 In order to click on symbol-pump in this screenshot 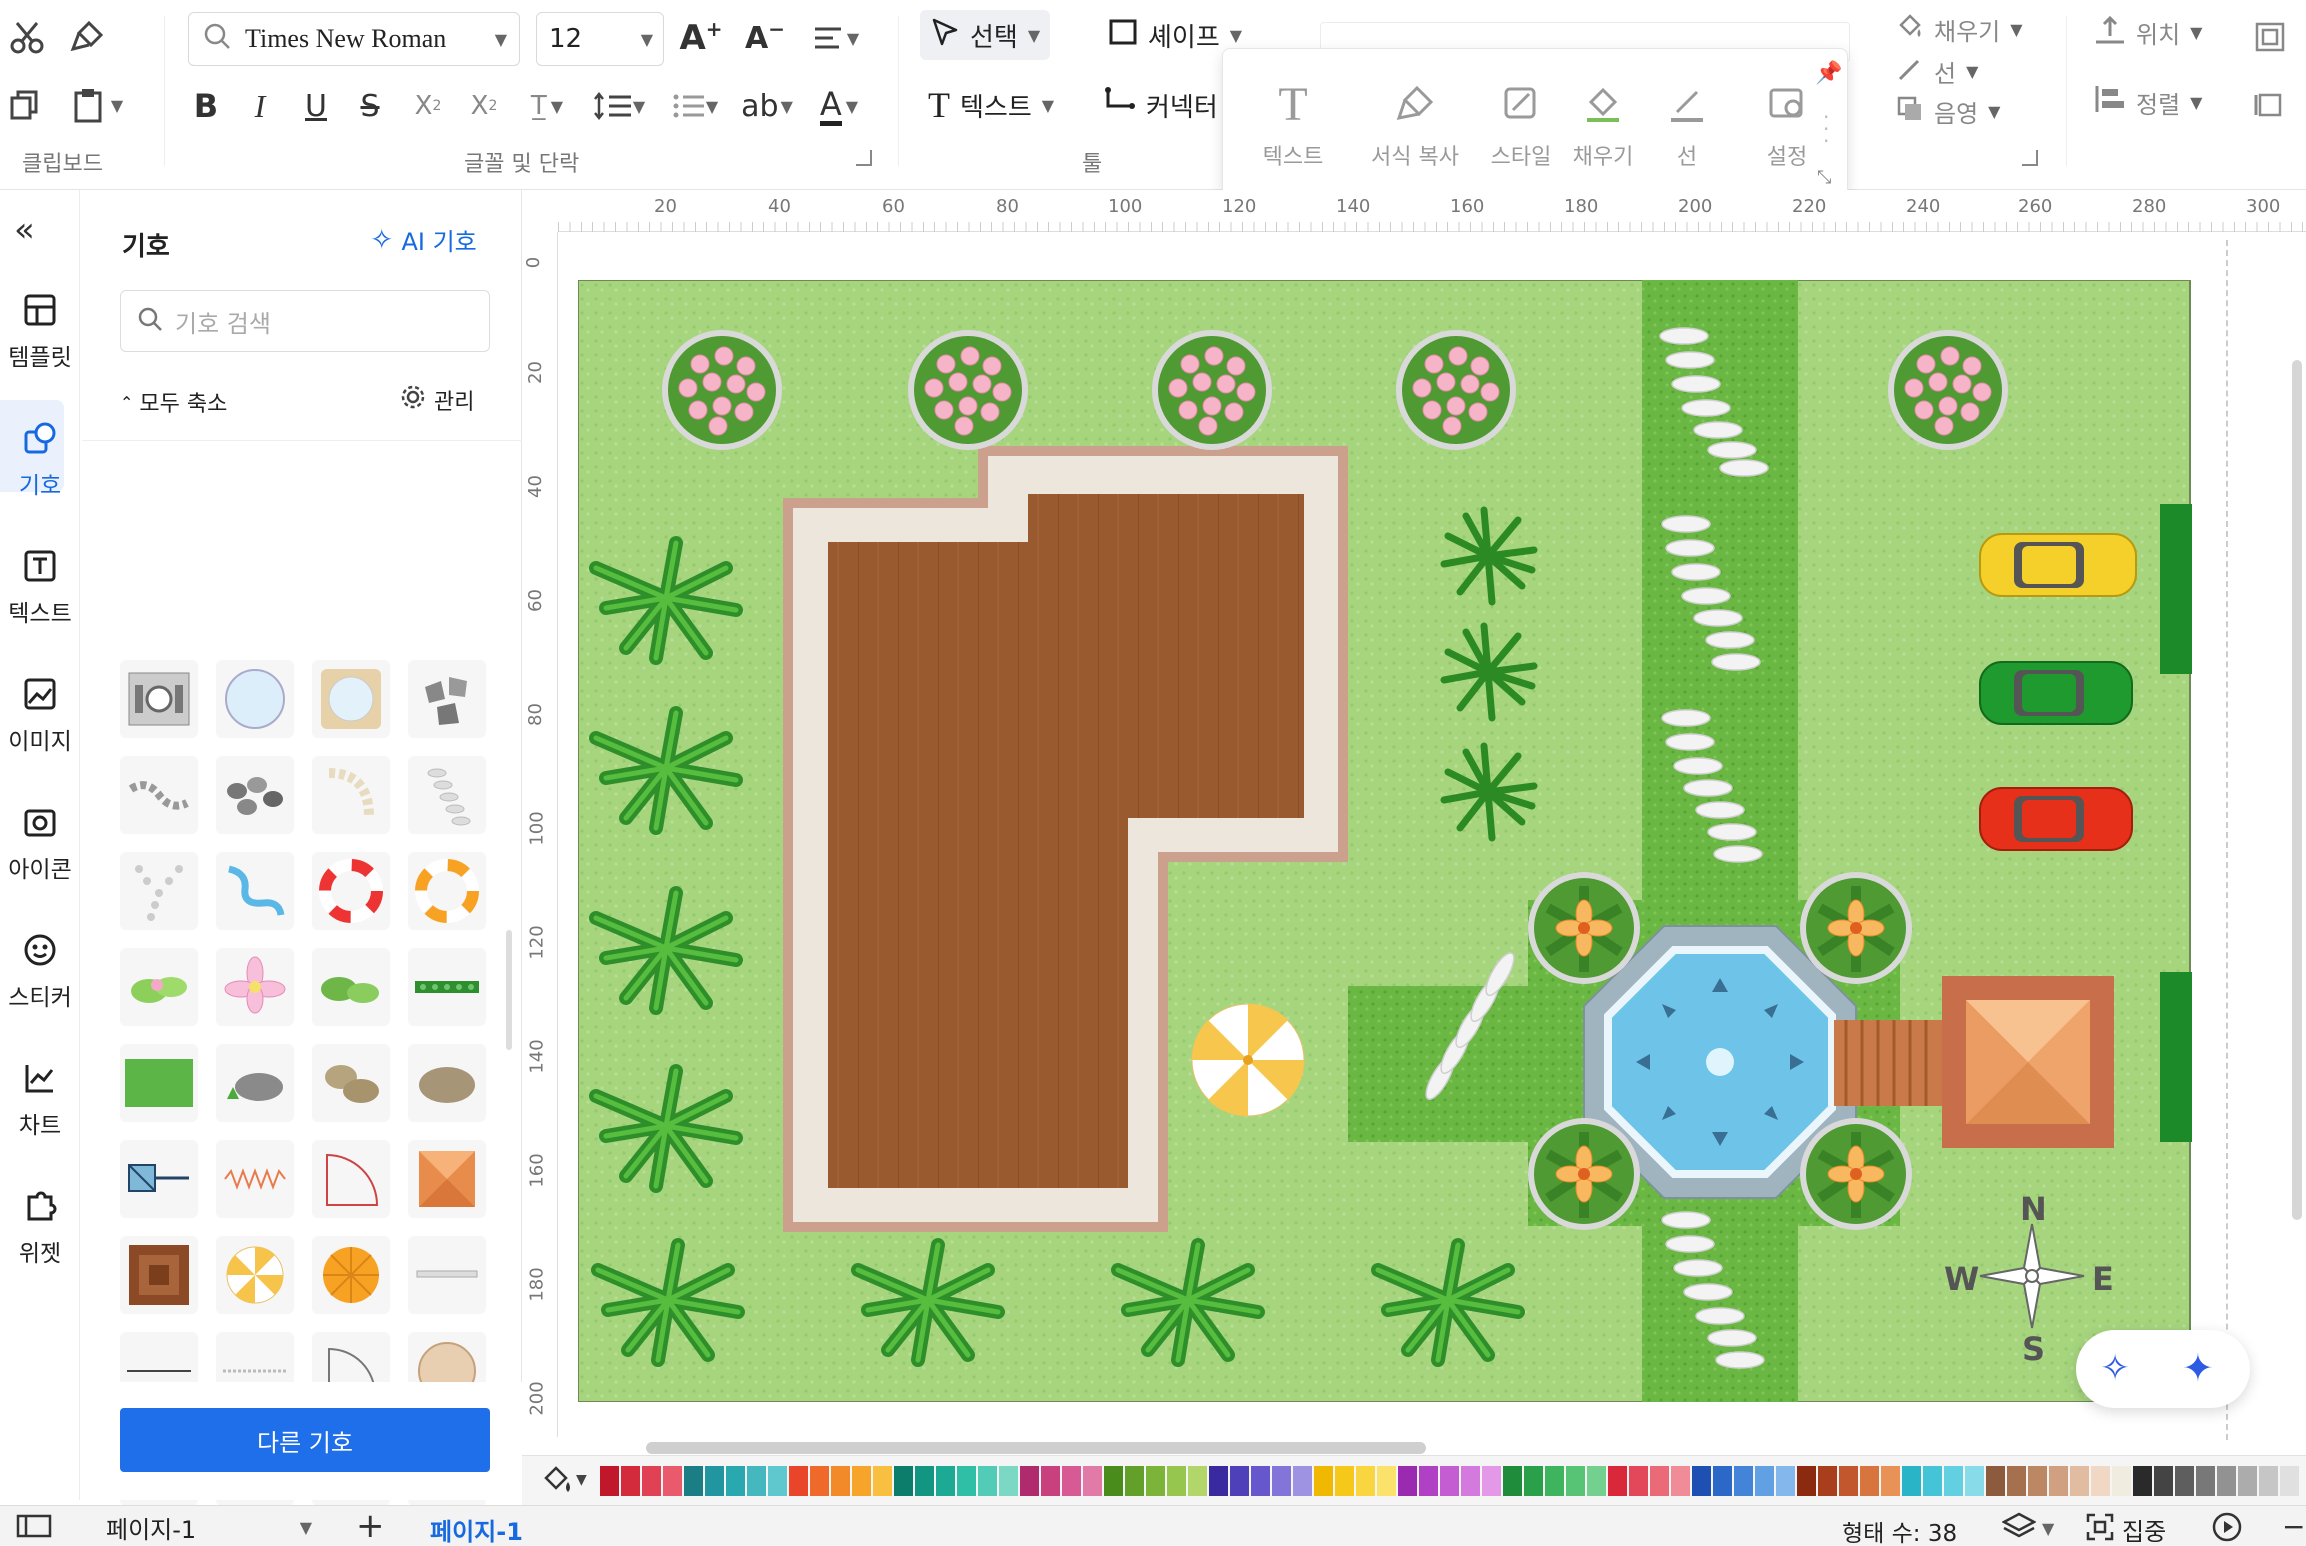, I will do `click(159, 1179)`.